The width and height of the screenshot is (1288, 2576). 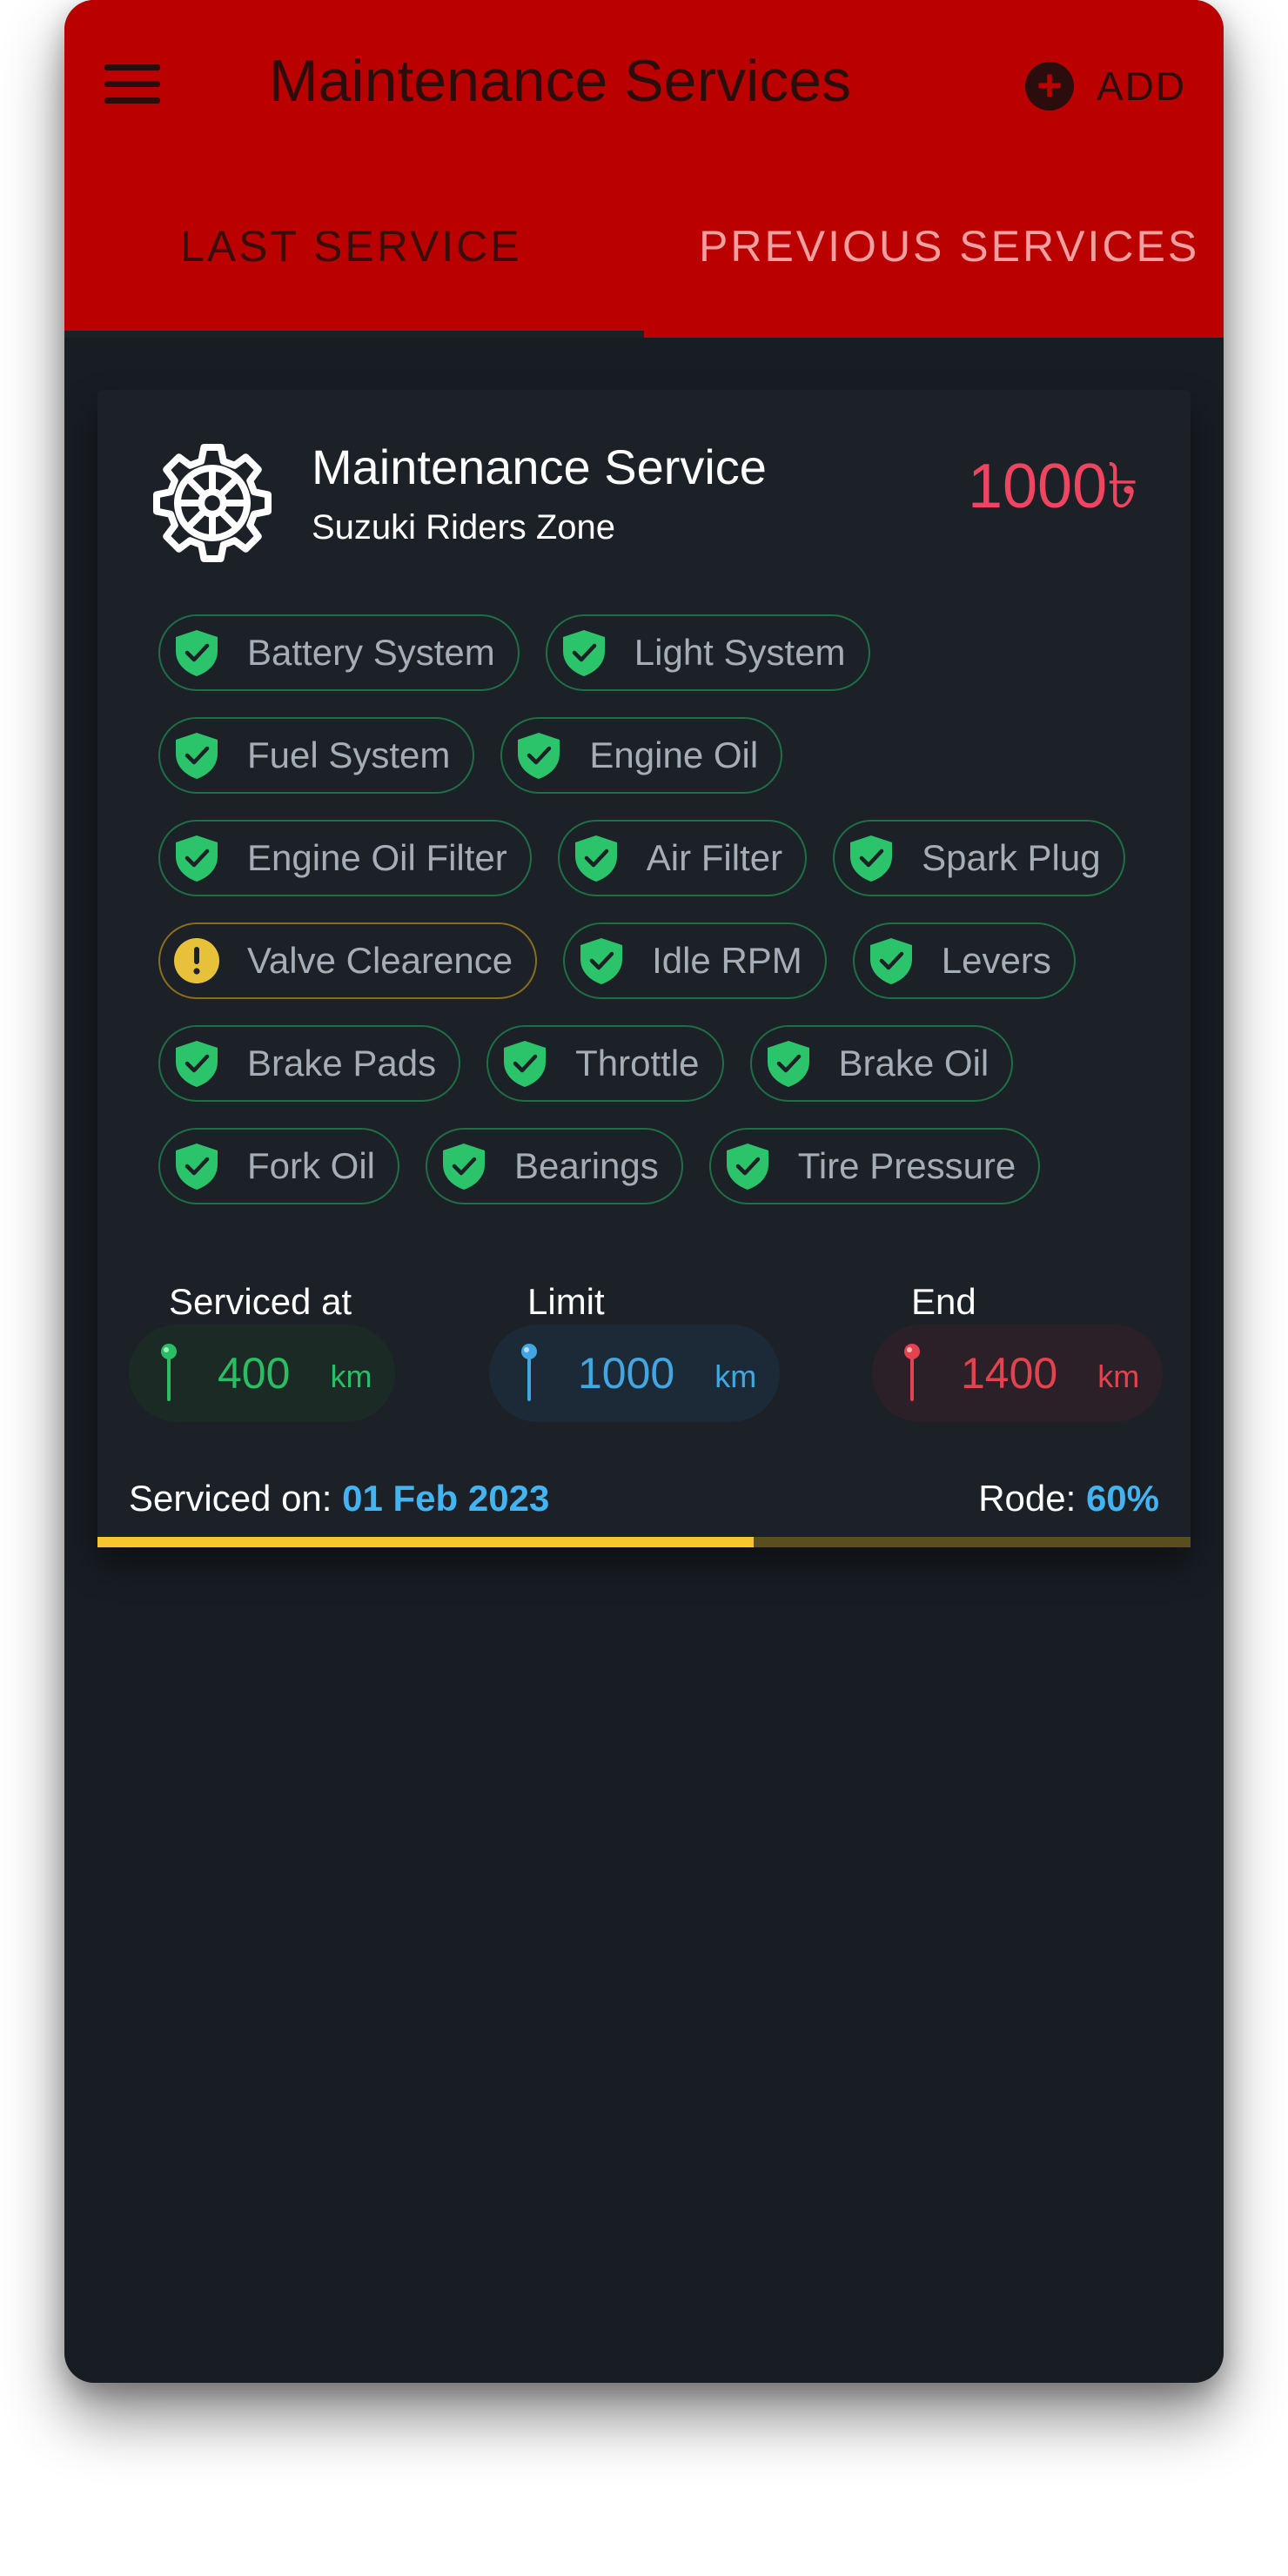 I want to click on warning-icon, so click(x=196, y=960).